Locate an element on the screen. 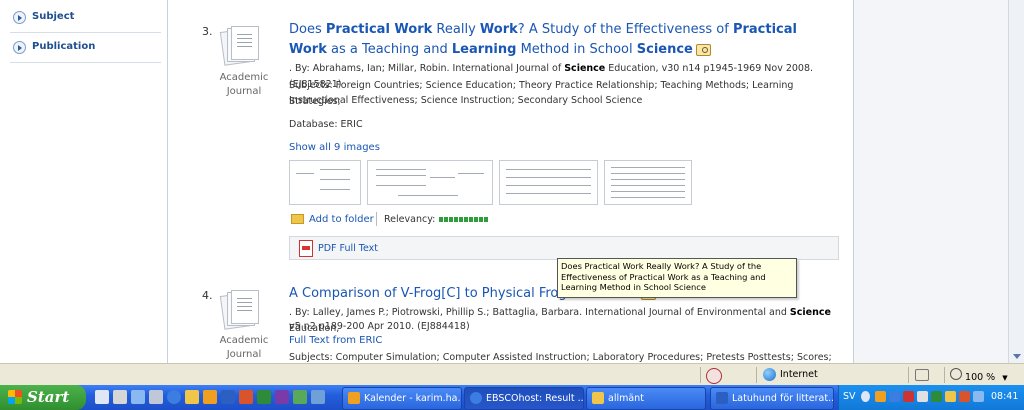  title-part: as a Teaching and is located at coordinates (389, 49).